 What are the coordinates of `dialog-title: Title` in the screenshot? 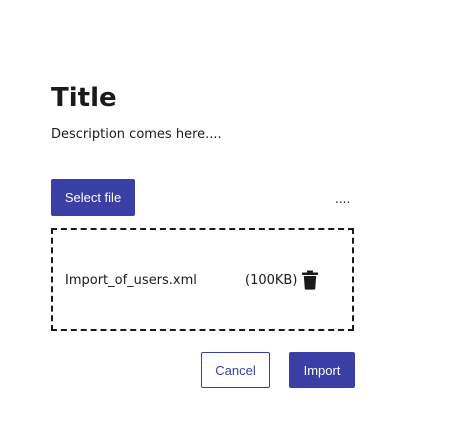 It's located at (84, 98).